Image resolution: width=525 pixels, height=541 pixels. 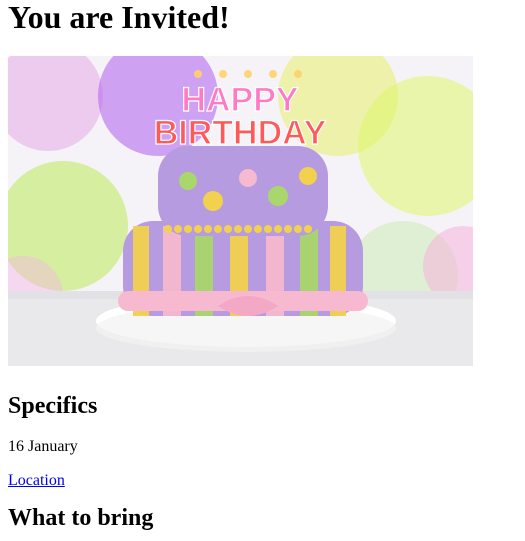 I want to click on candles-birthday-text: BIRTHDAY, so click(x=240, y=133).